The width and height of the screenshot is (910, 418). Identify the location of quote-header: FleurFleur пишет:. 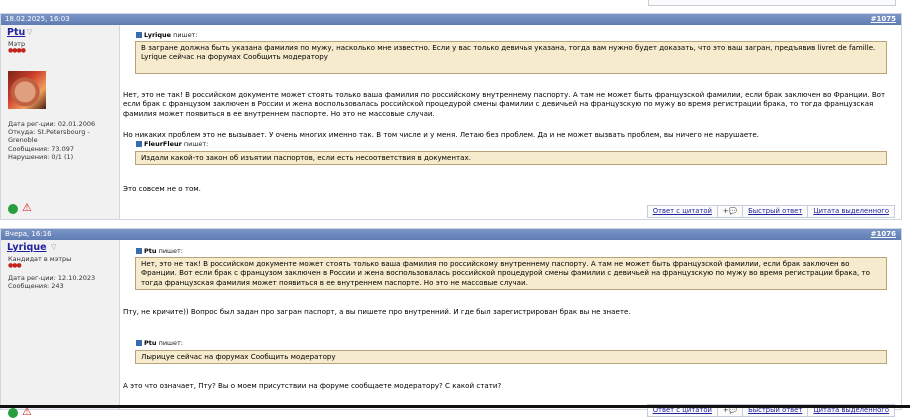
(172, 144).